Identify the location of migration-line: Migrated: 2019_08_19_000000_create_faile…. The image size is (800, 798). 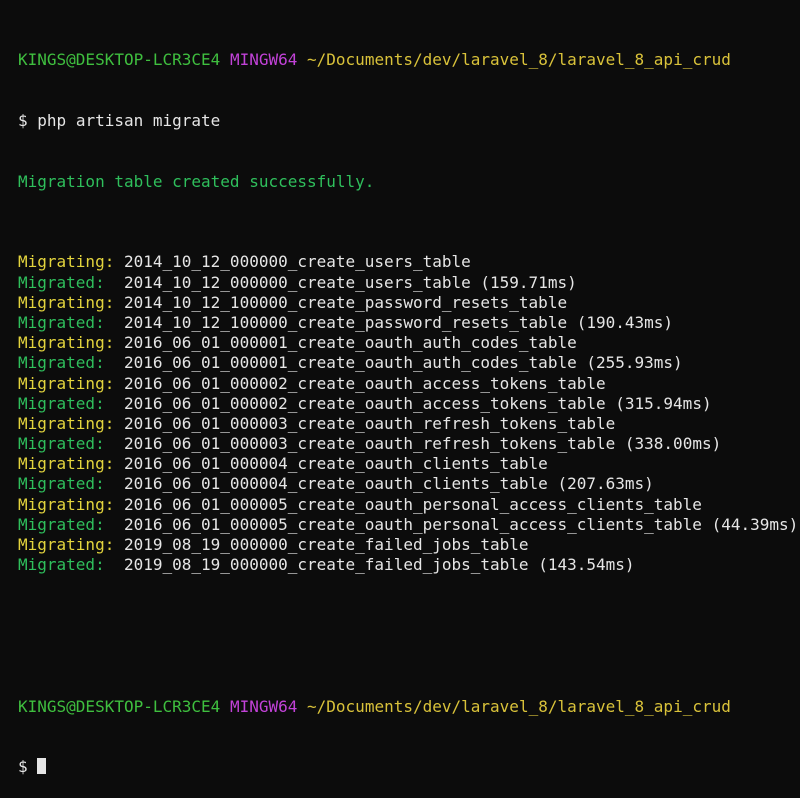
(409, 565).